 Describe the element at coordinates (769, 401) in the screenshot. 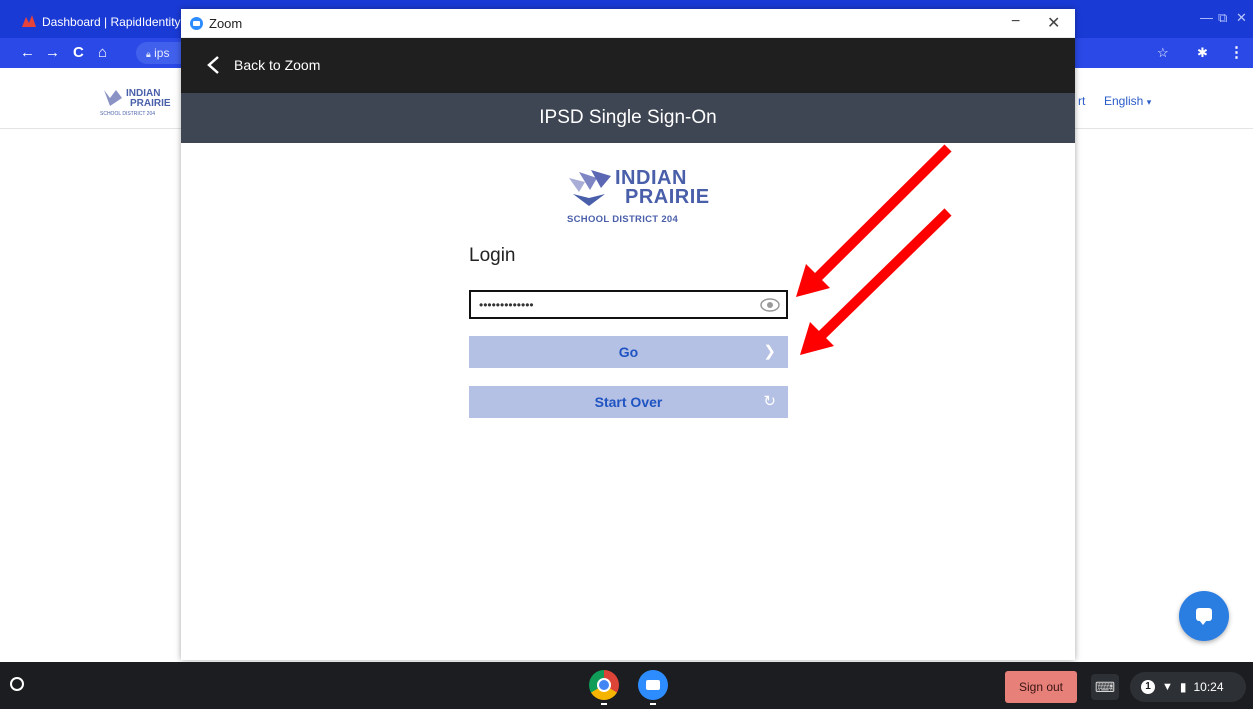

I see `refresh-icon: ↻` at that location.